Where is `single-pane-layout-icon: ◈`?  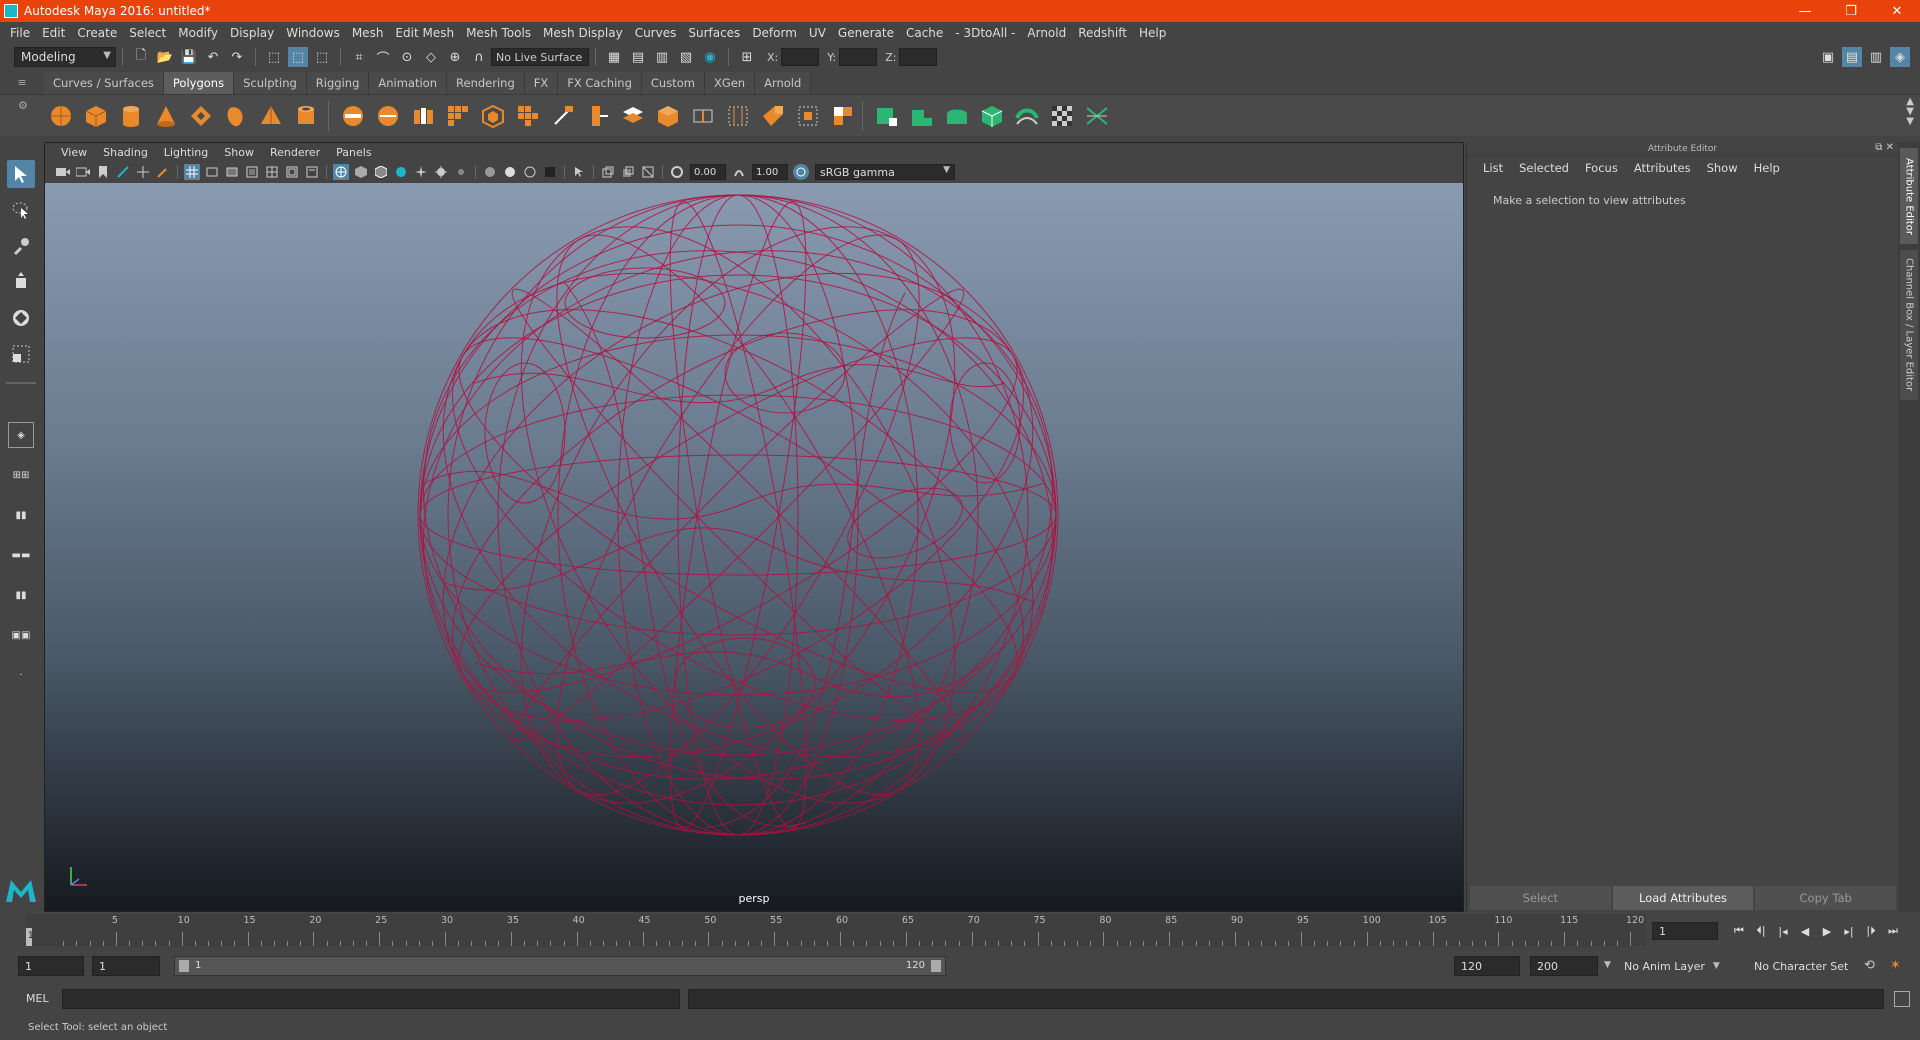 single-pane-layout-icon: ◈ is located at coordinates (21, 435).